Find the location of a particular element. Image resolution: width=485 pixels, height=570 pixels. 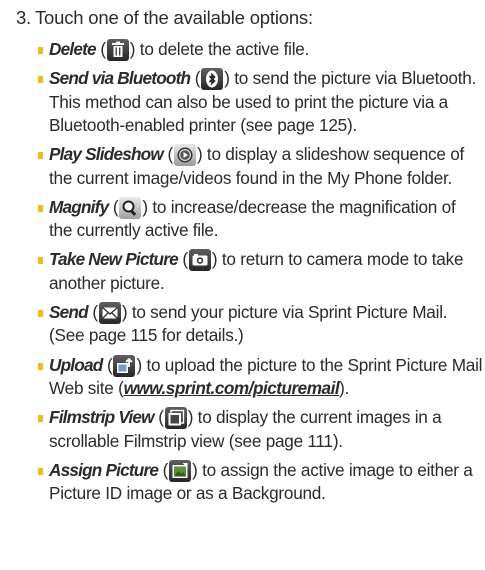

option-term: Assign Picture is located at coordinates (104, 469).